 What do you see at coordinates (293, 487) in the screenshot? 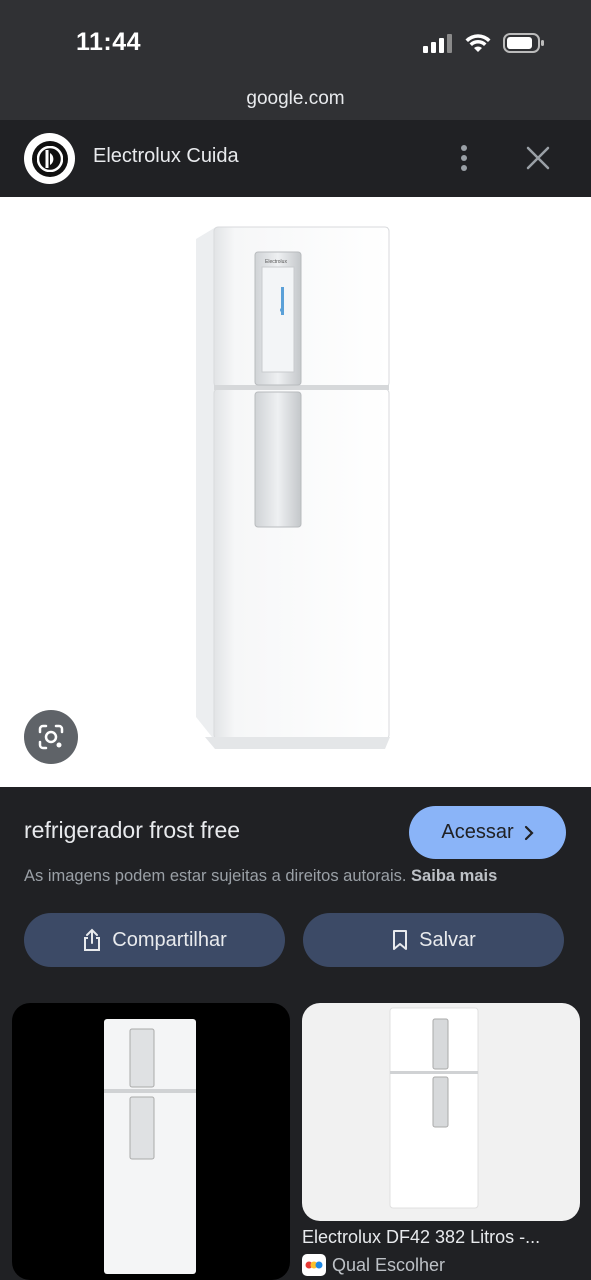
I see `refrigerator-image: Electrolux` at bounding box center [293, 487].